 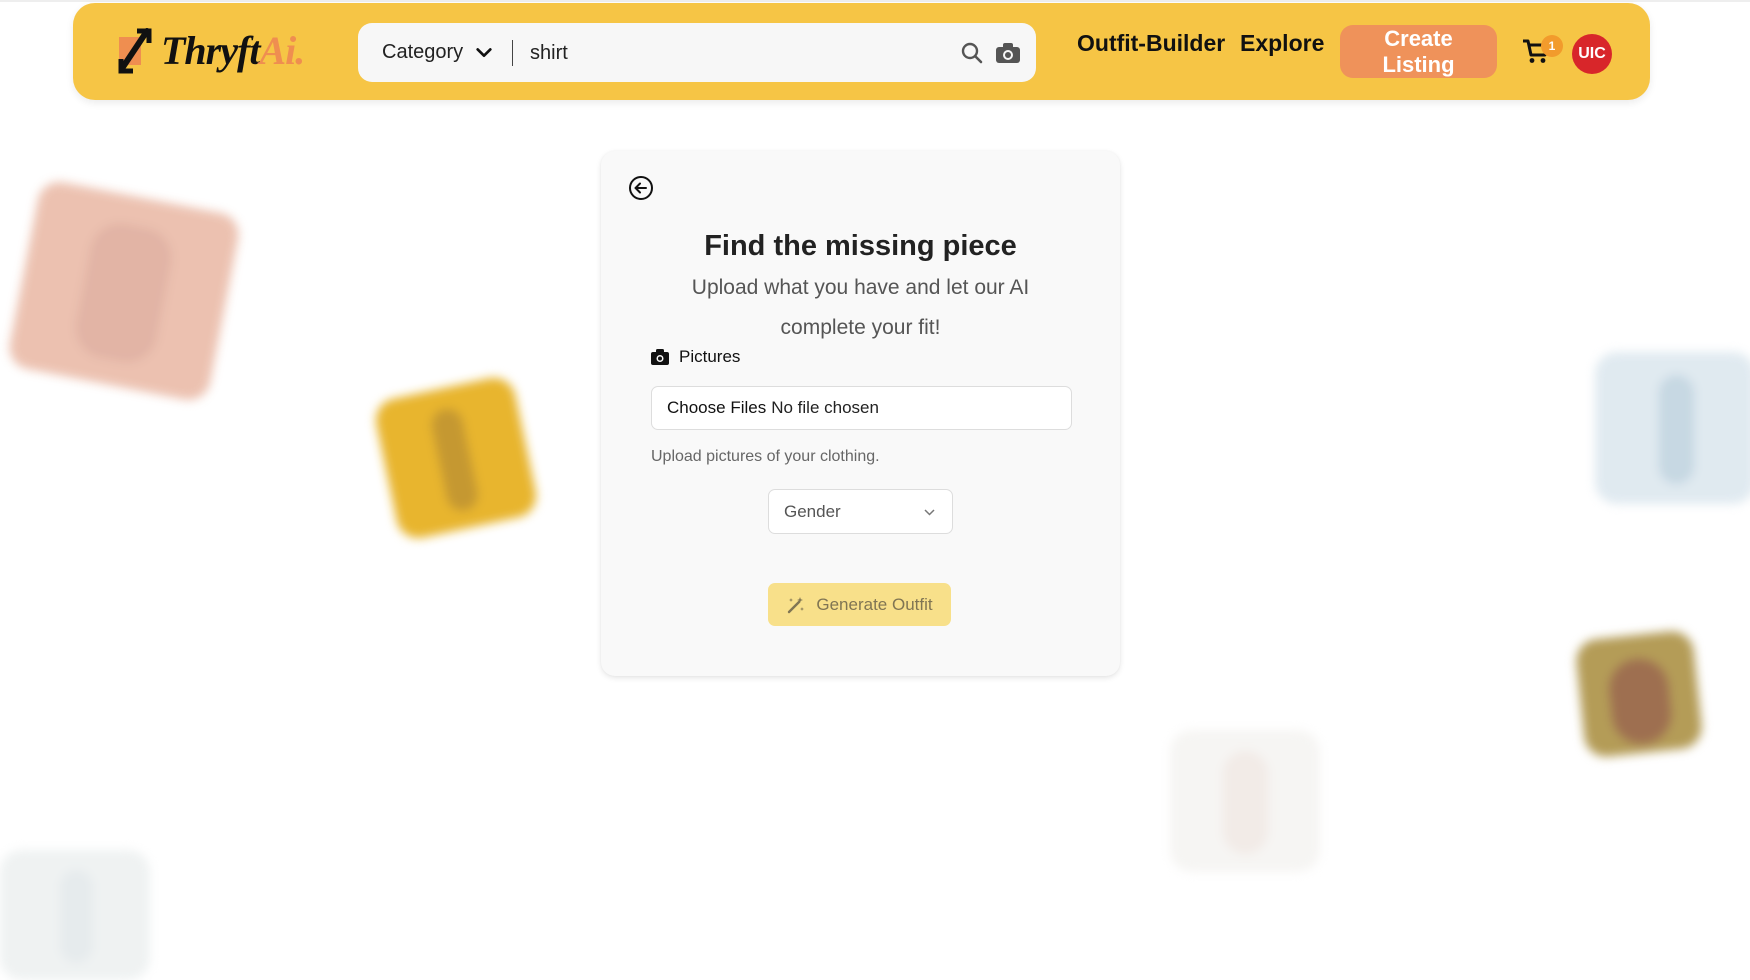 I want to click on search-bar: Category, so click(x=697, y=52).